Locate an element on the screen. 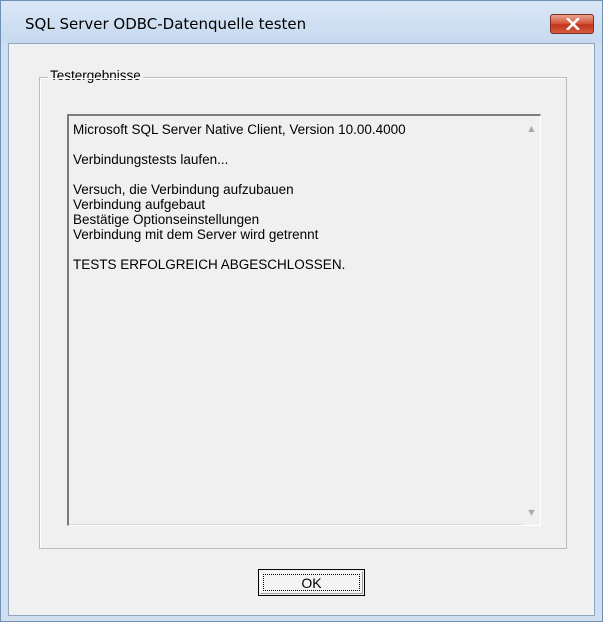 The image size is (605, 624). title-bar: SQL Server ODBC-Datenquelle testen is located at coordinates (301, 22).